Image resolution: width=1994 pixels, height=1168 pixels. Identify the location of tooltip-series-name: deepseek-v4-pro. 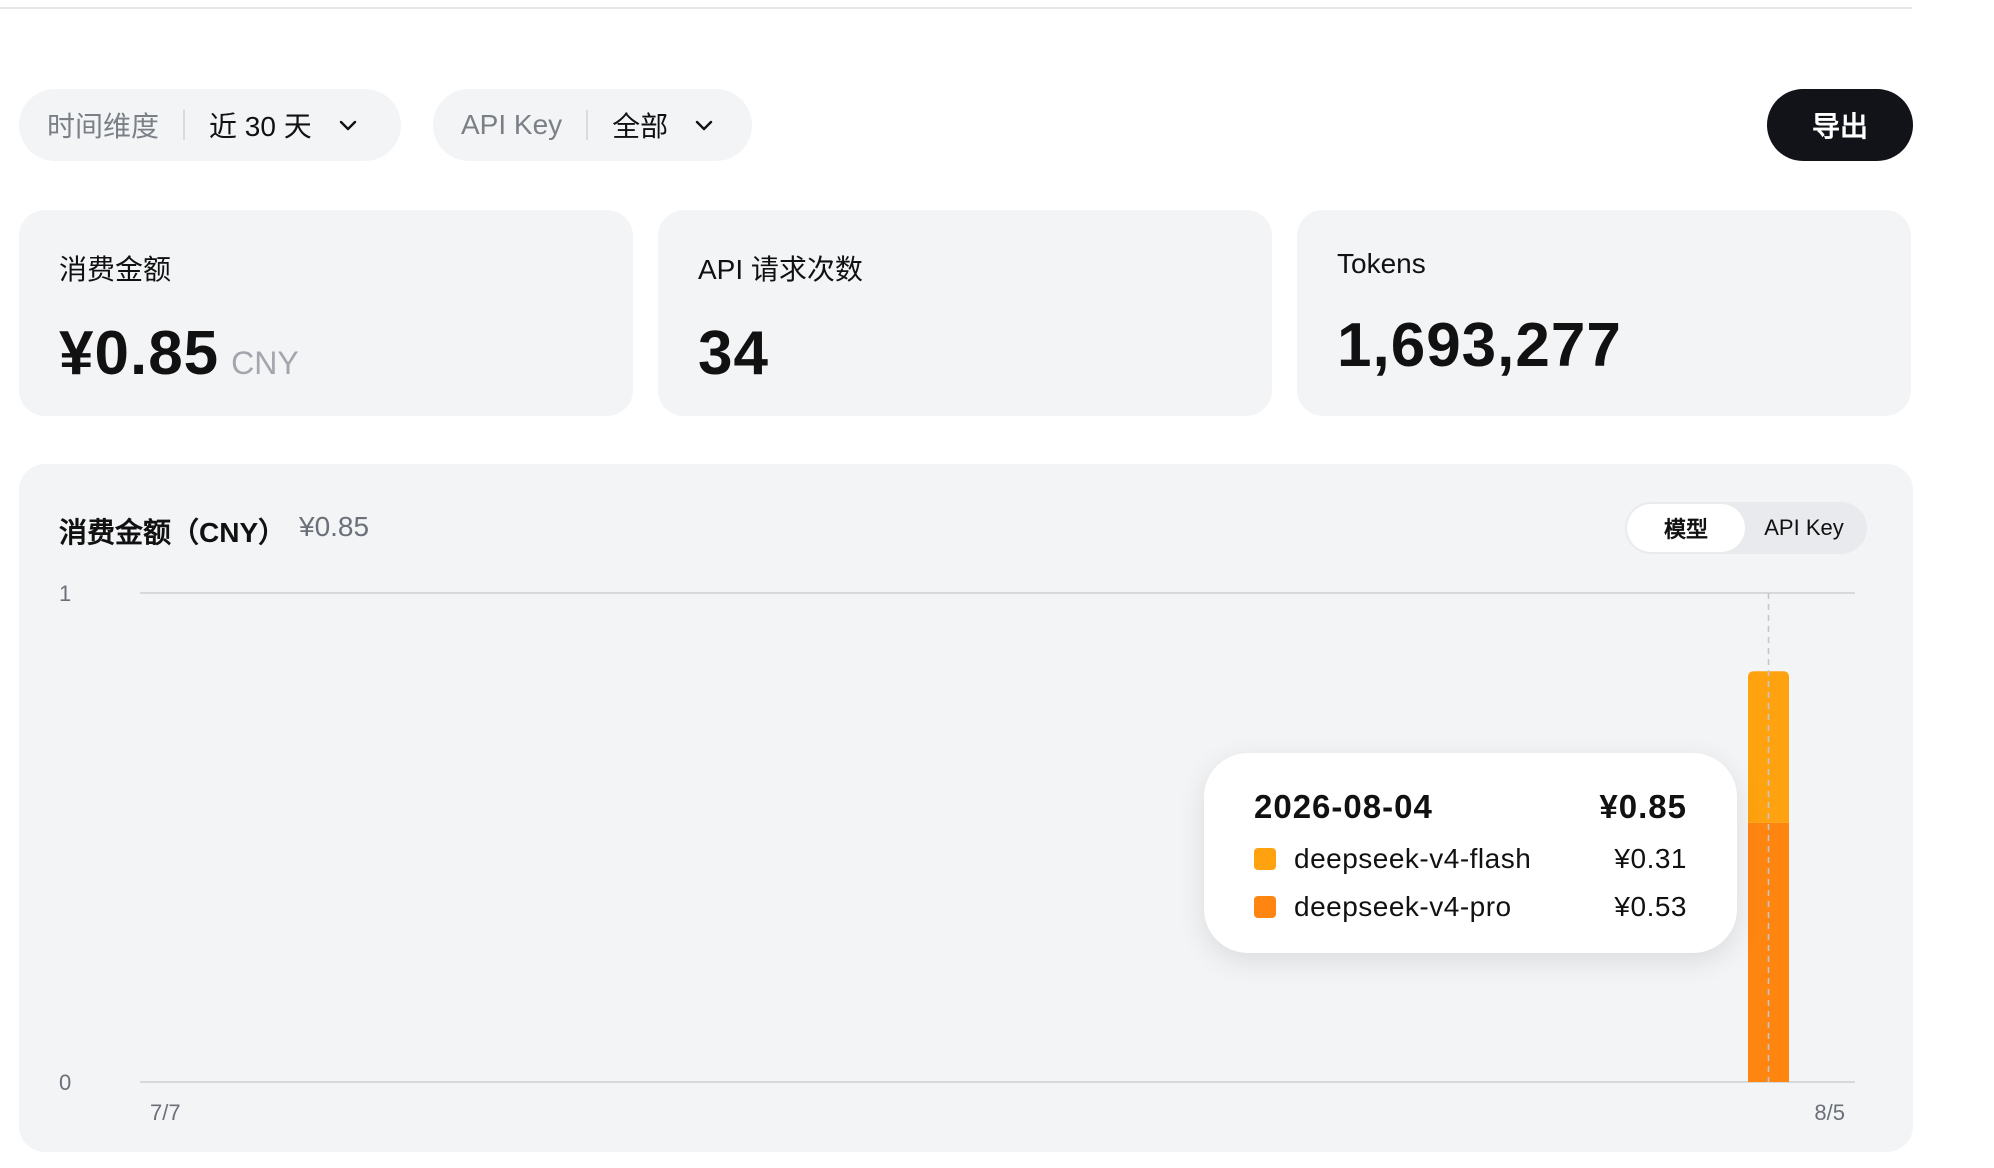
(1403, 906).